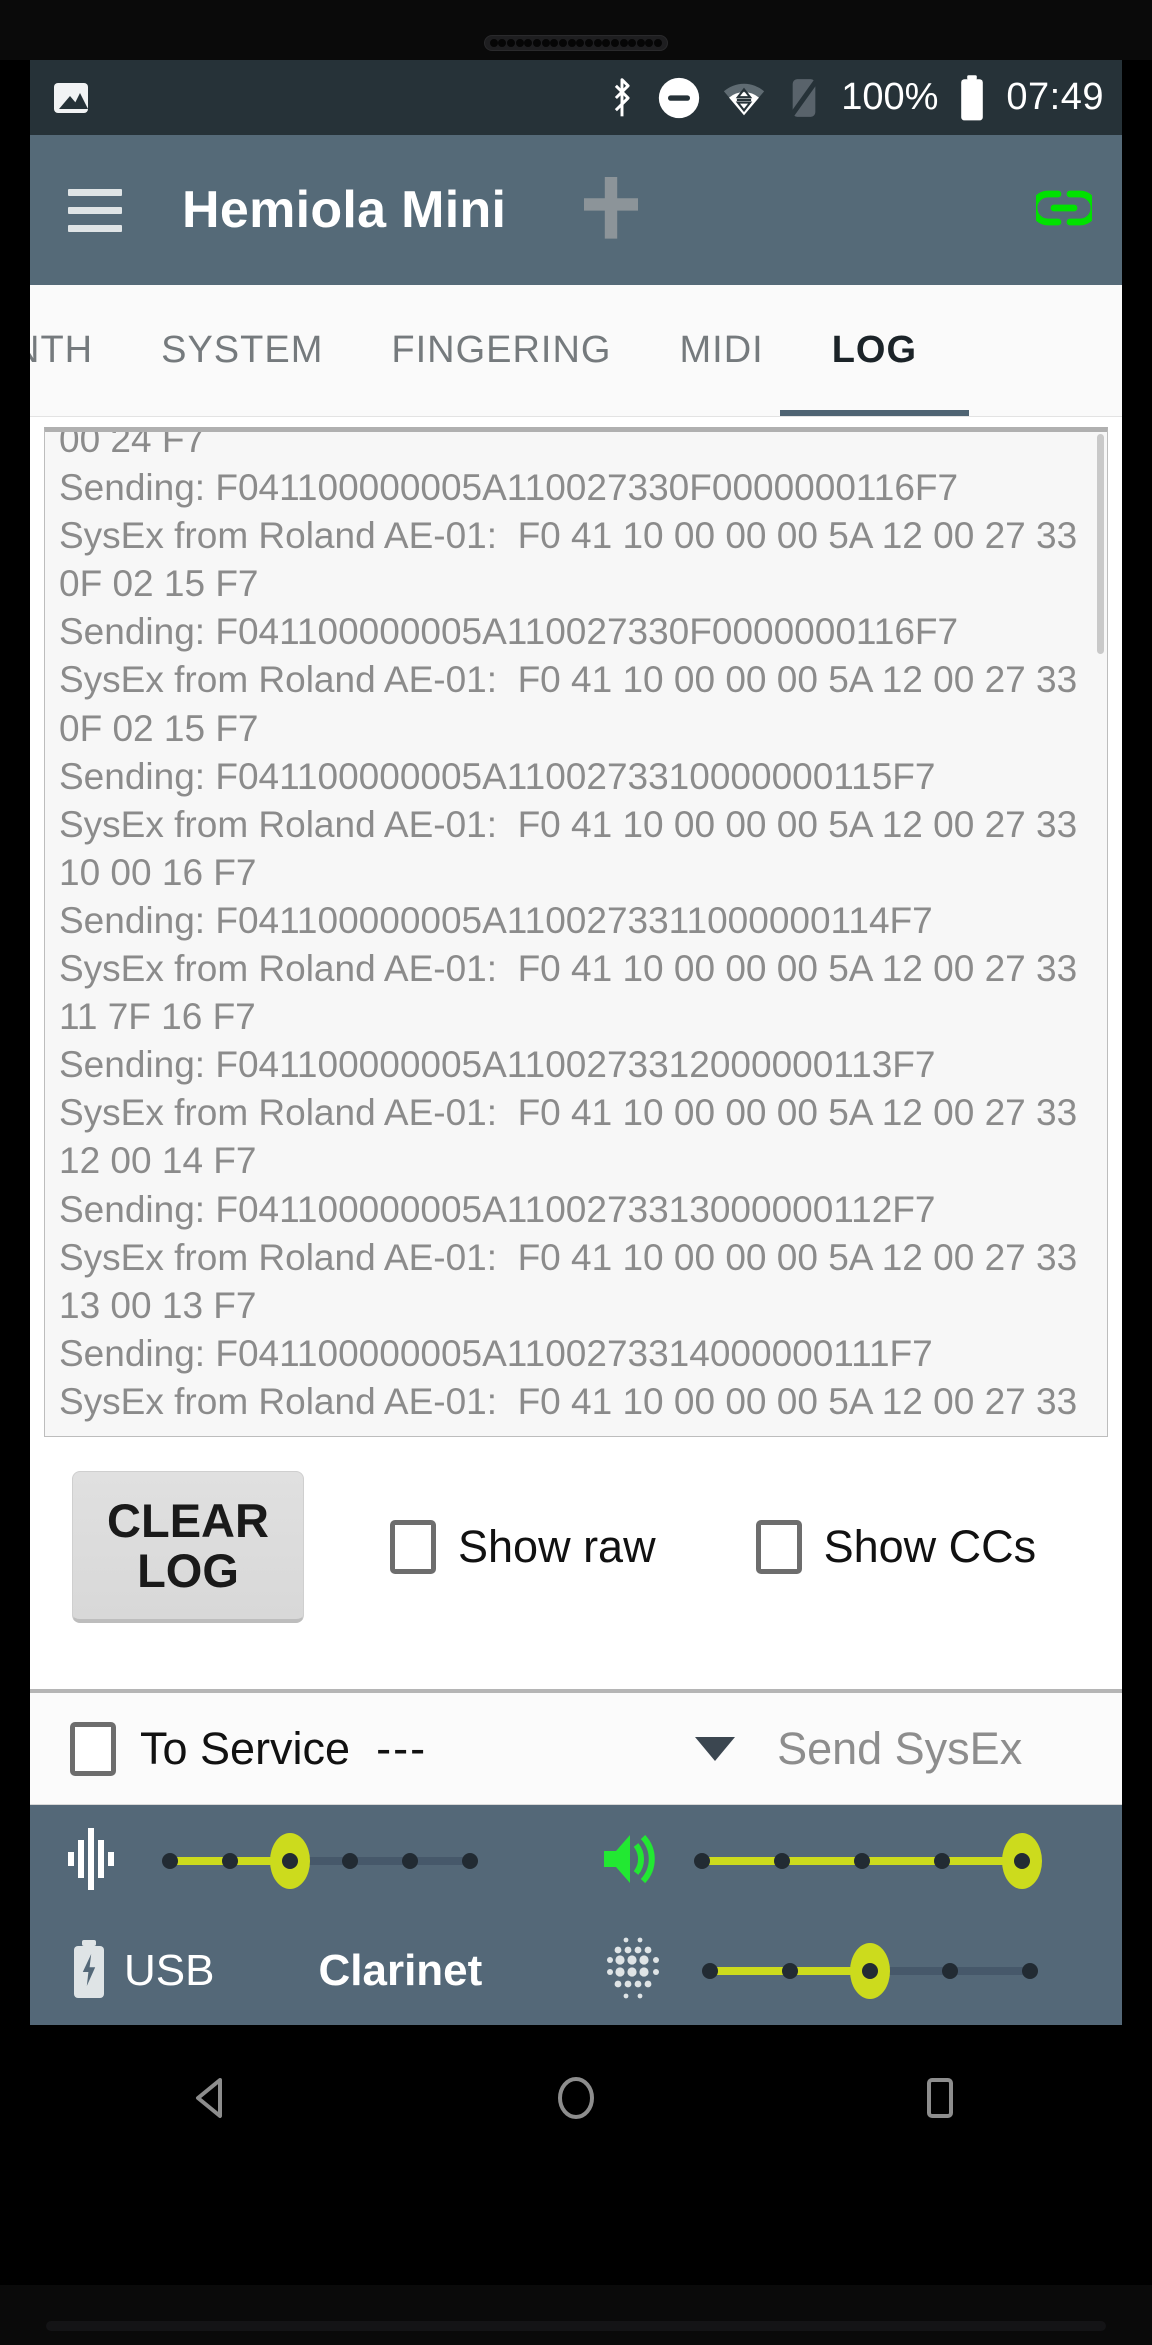 The image size is (1152, 2345). What do you see at coordinates (576, 2315) in the screenshot?
I see `device-bottom-bezel` at bounding box center [576, 2315].